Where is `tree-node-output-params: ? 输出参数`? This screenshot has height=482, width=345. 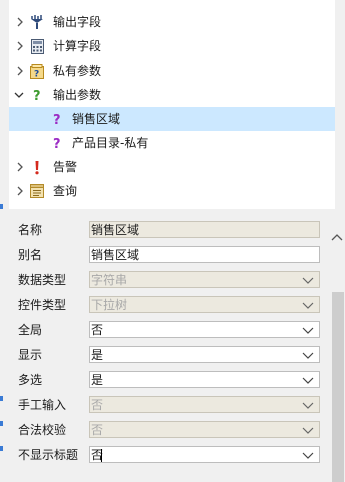 tree-node-output-params: ? 输出参数 is located at coordinates (172, 95).